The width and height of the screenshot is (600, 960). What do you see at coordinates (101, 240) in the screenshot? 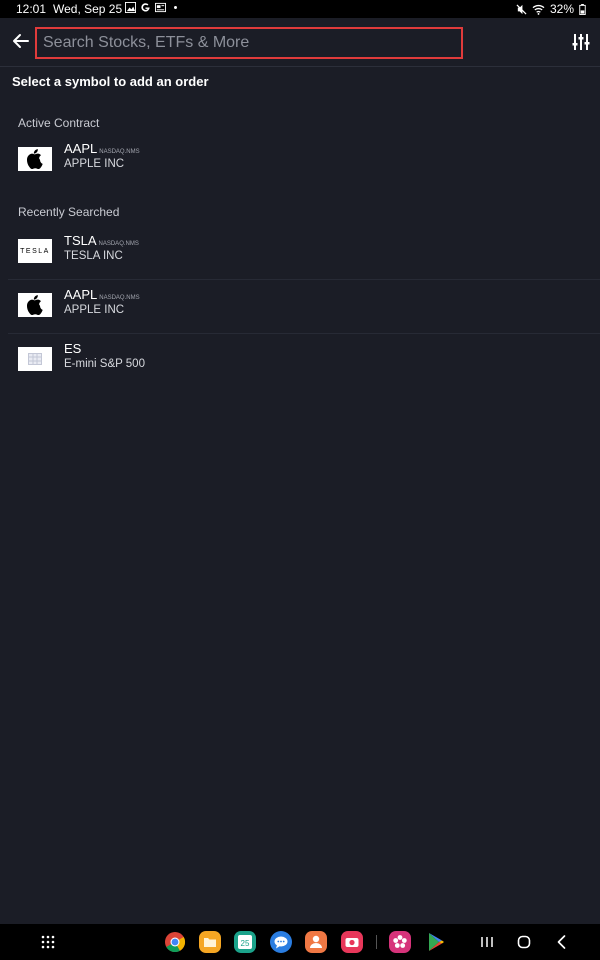
I see `symbol-row: TSLA NASDAQ.NMS` at bounding box center [101, 240].